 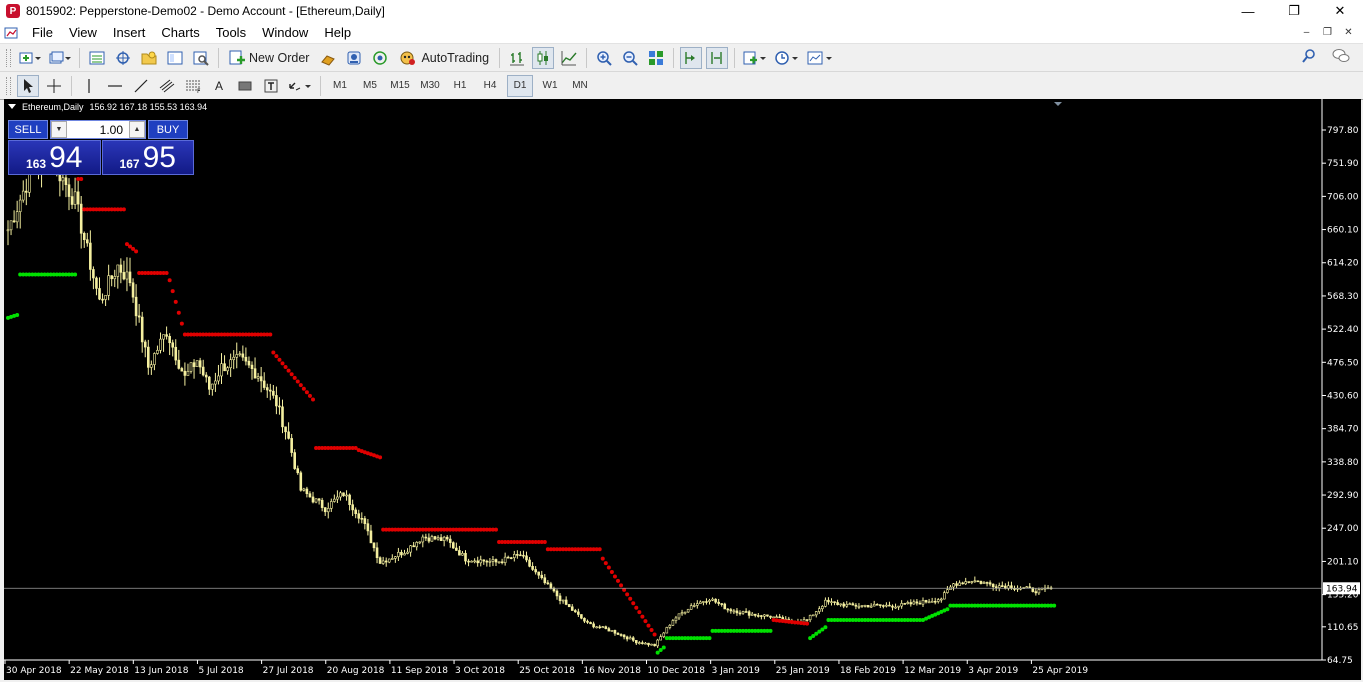 What do you see at coordinates (129, 32) in the screenshot?
I see `menu-insert: Insert` at bounding box center [129, 32].